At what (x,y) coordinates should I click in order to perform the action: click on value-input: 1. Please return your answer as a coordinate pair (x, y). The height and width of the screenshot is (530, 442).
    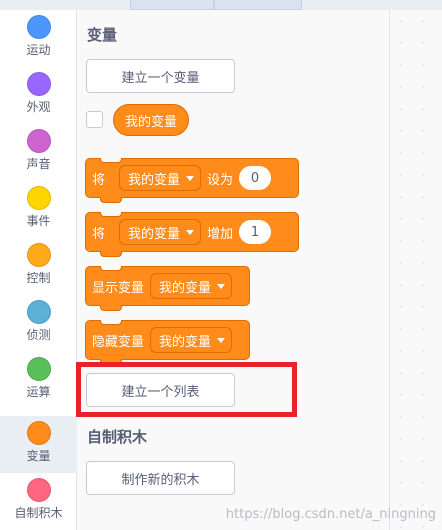
    Looking at the image, I should click on (255, 232).